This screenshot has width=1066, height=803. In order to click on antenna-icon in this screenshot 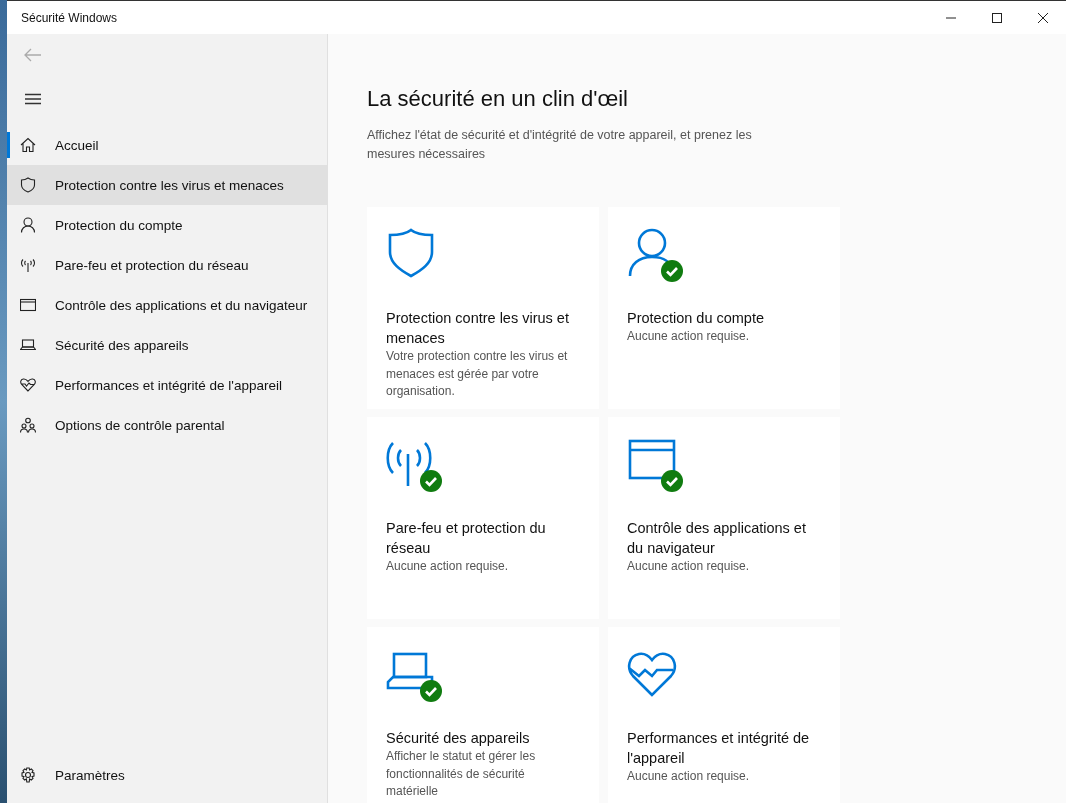, I will do `click(28, 265)`.